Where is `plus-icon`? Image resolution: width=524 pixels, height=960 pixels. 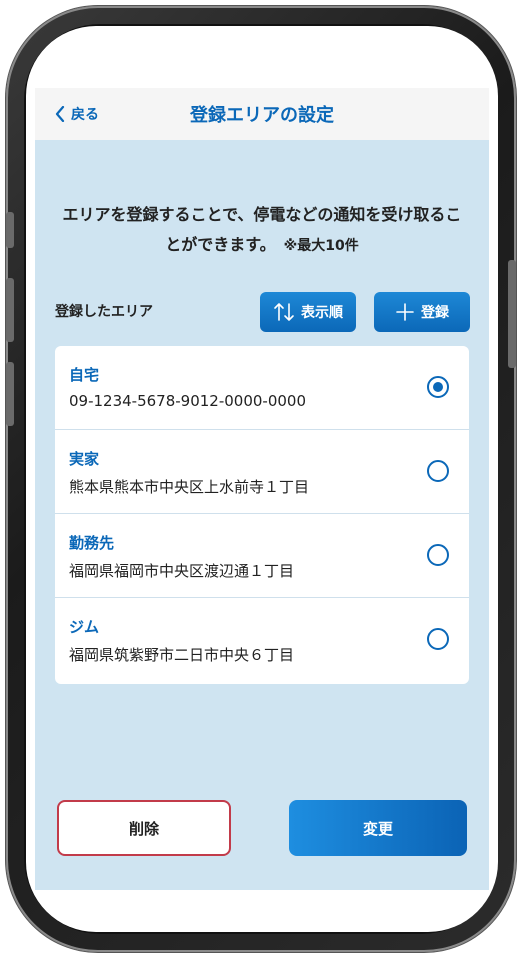
plus-icon is located at coordinates (405, 312).